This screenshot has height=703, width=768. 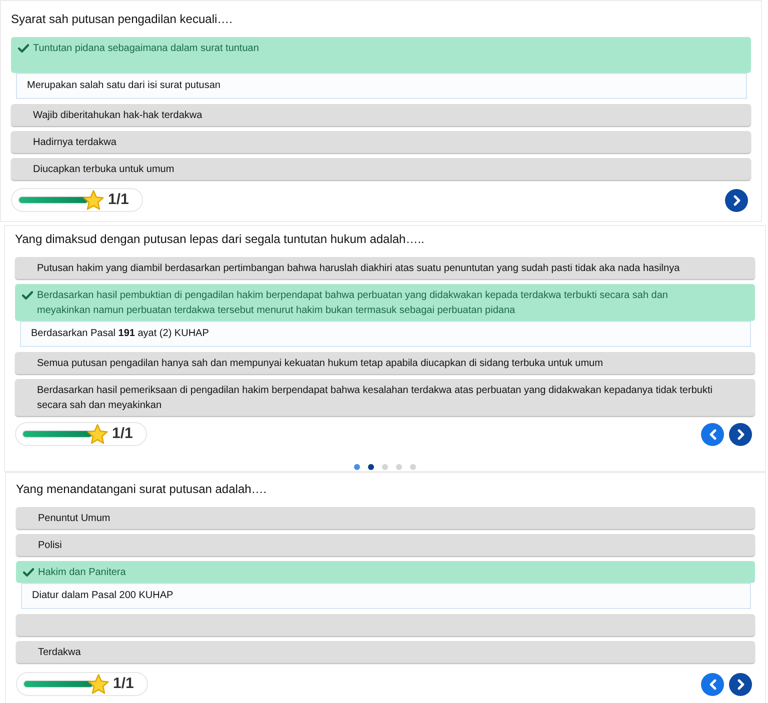 What do you see at coordinates (381, 55) in the screenshot?
I see `answer-option: Tuntutan pidana sebagaimana dalam surat tuntuan` at bounding box center [381, 55].